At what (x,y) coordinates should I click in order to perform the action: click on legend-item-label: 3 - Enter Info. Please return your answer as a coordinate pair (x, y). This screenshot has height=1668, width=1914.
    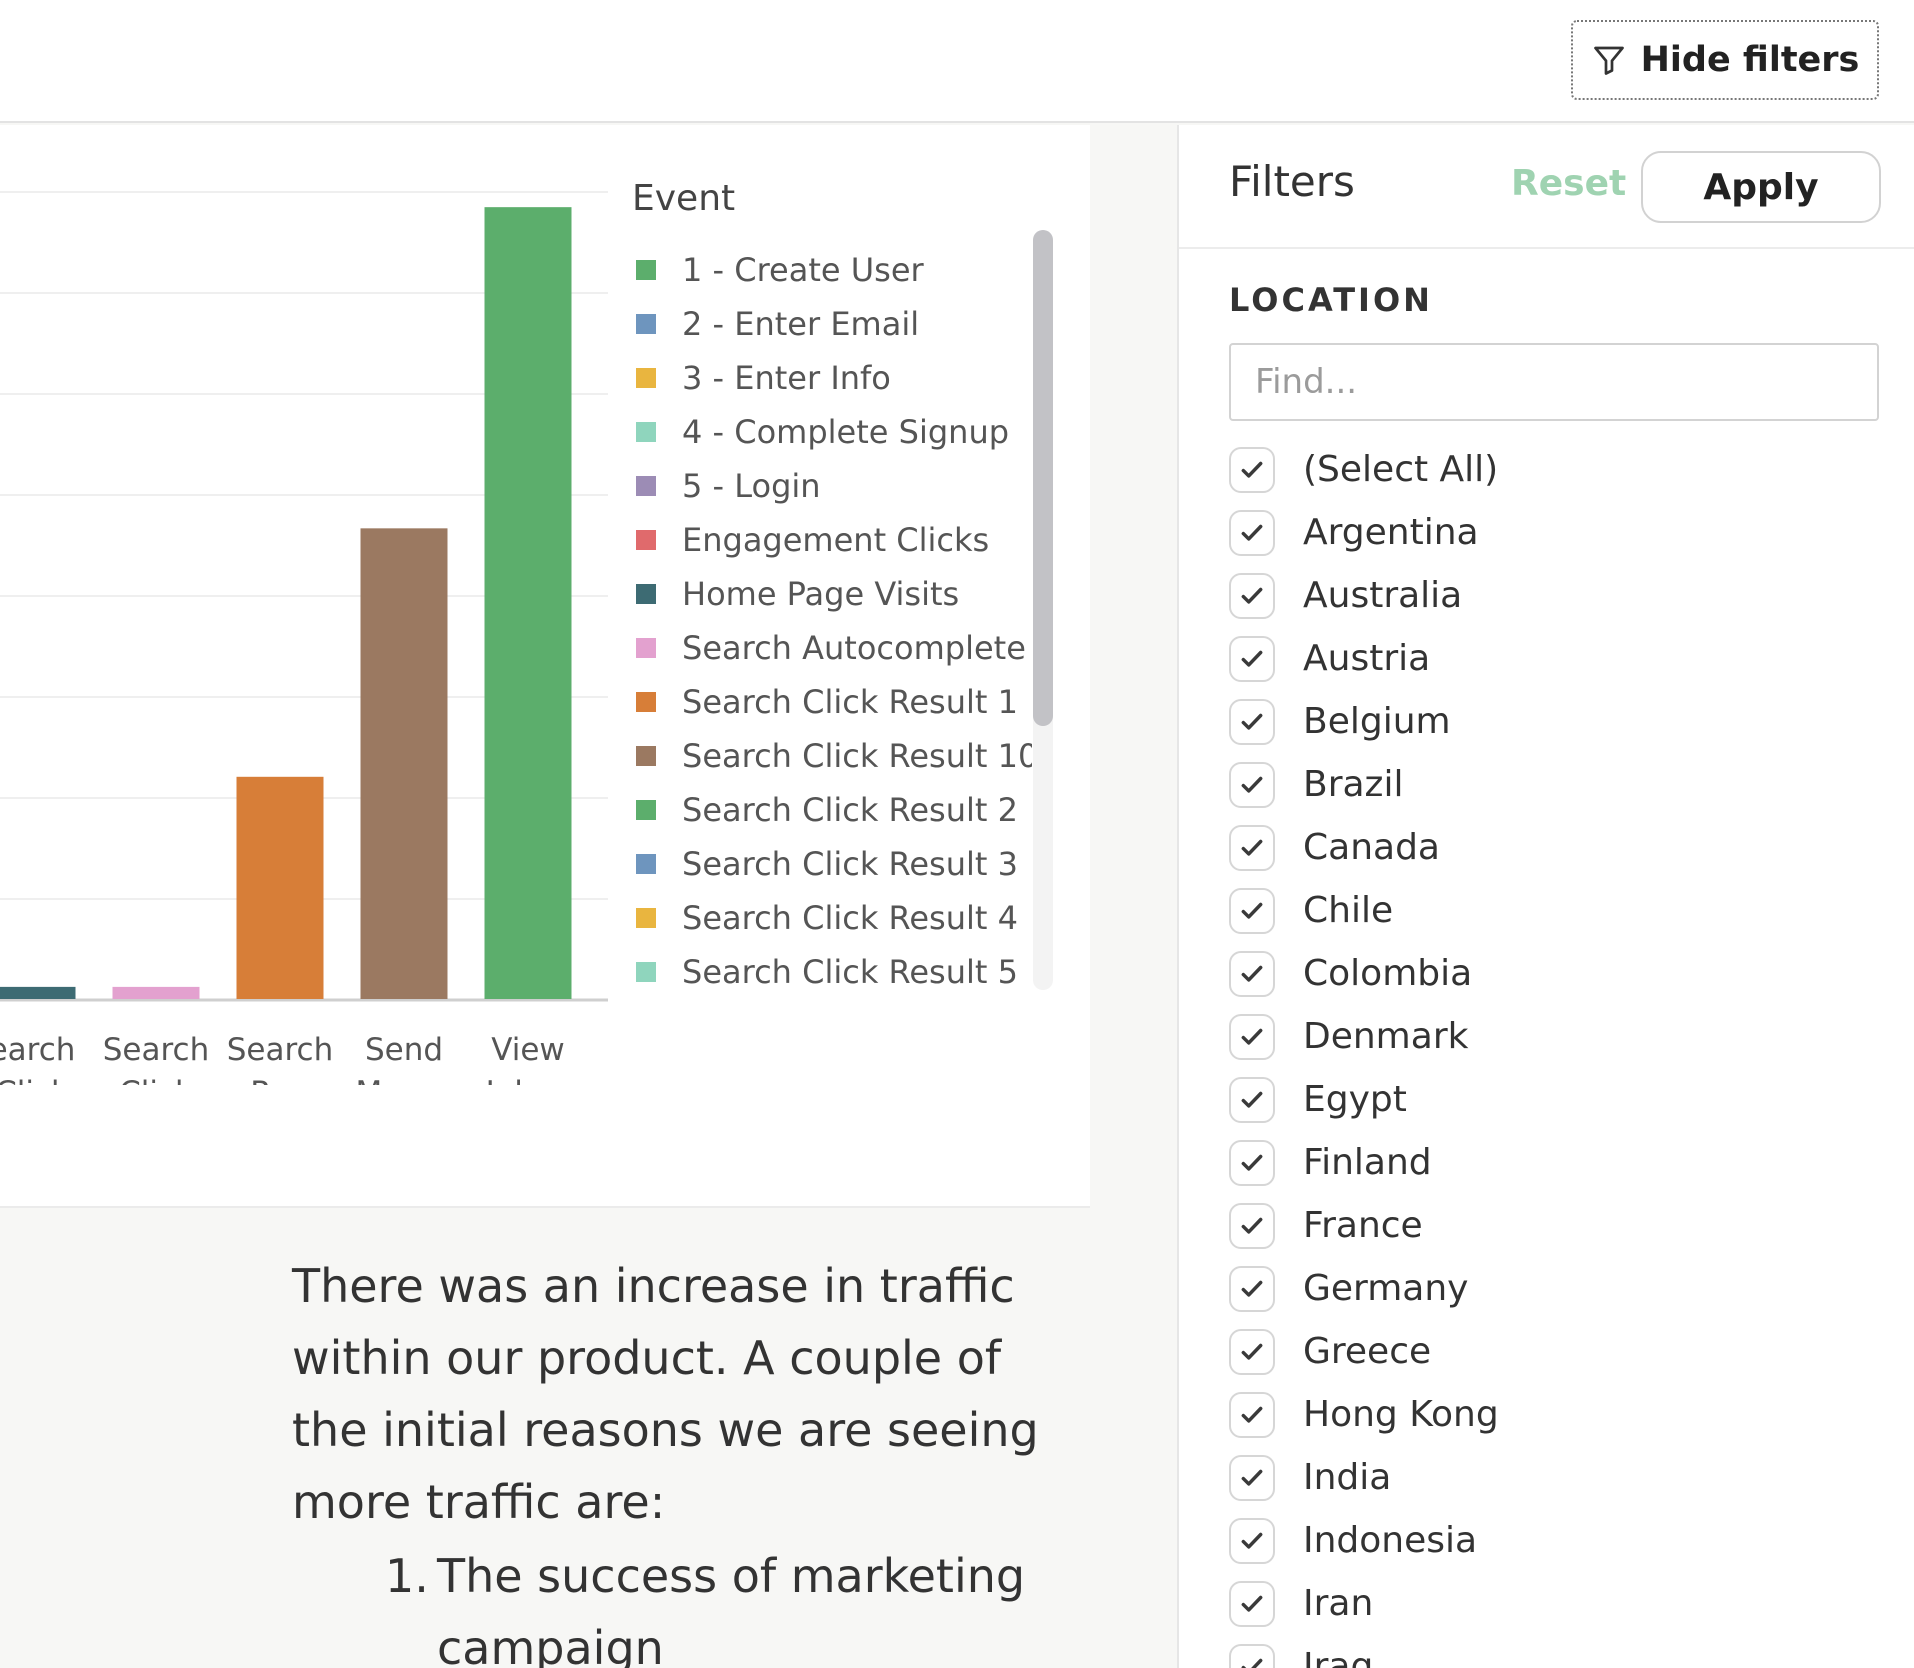
    Looking at the image, I should click on (786, 378).